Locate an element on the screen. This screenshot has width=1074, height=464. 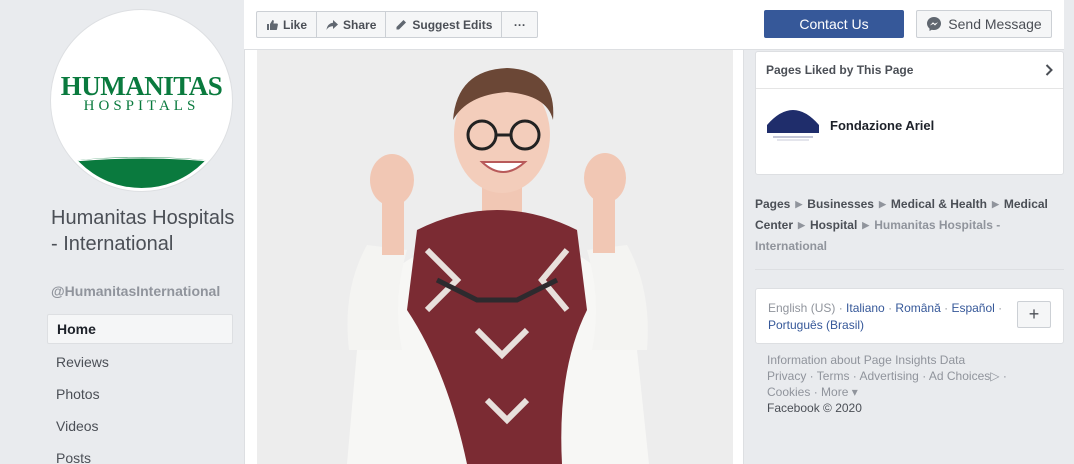
nav-item-photos: Photos is located at coordinates (140, 394).